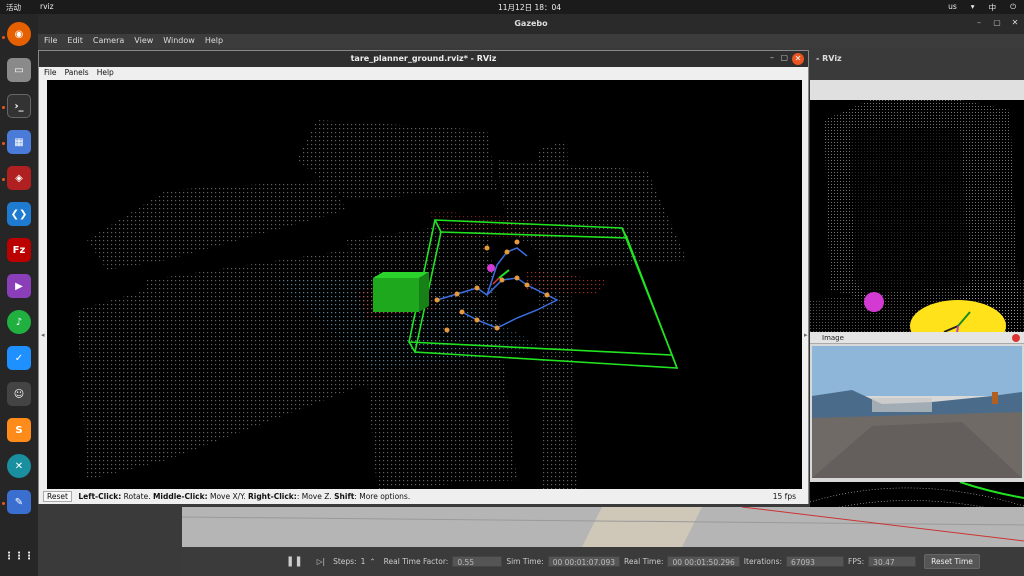 This screenshot has height=576, width=1024. I want to click on hint-middle-click-text: Move X/Y., so click(227, 496).